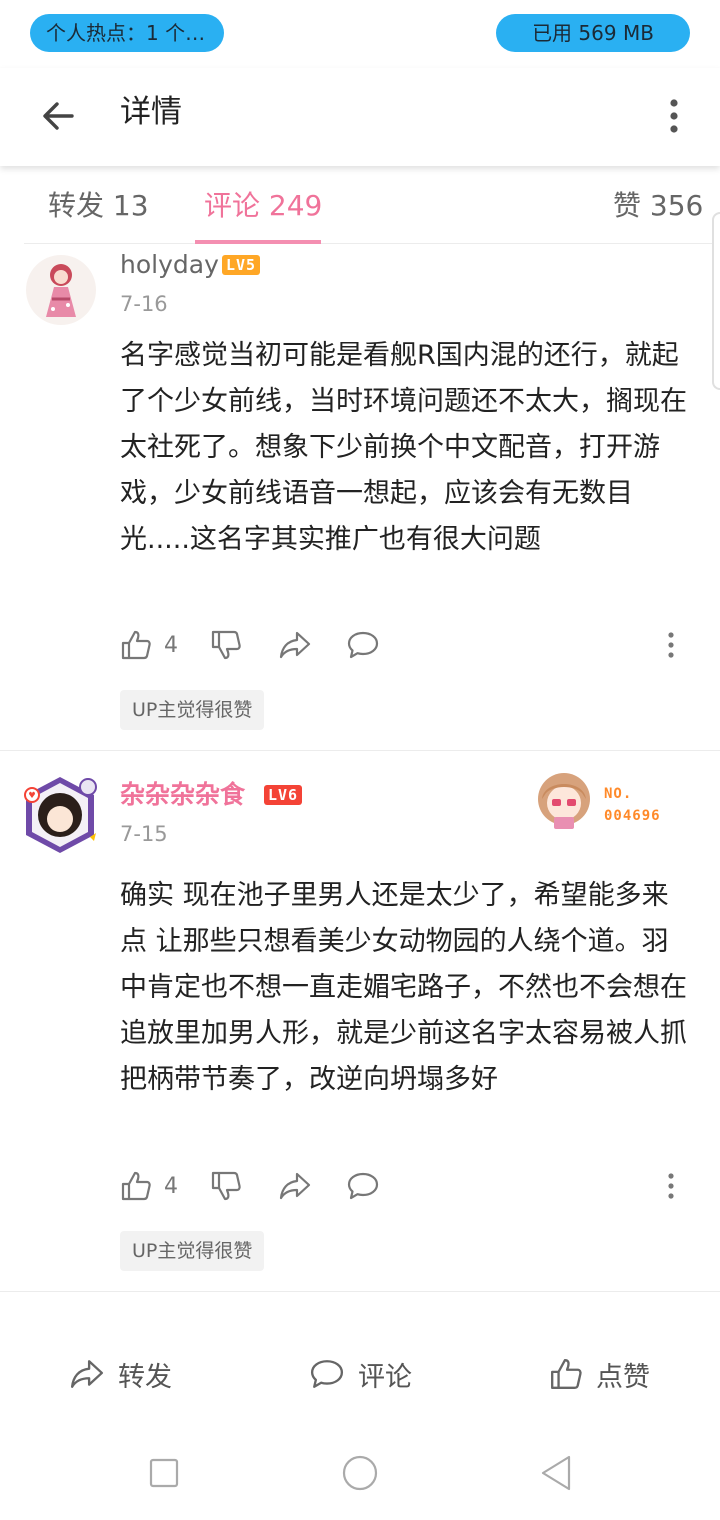 The height and width of the screenshot is (1520, 720). I want to click on bottom-repost-button: 转发, so click(120, 1374).